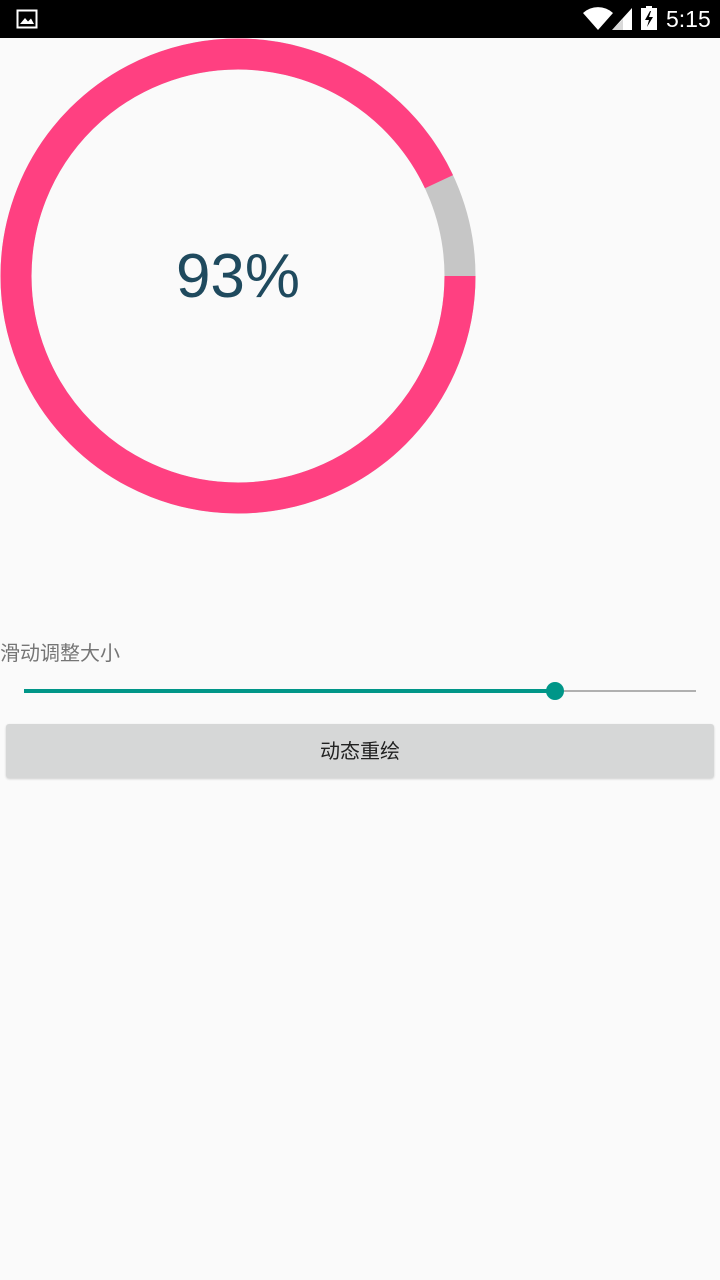  Describe the element at coordinates (688, 19) in the screenshot. I see `status-clock: 5:15` at that location.